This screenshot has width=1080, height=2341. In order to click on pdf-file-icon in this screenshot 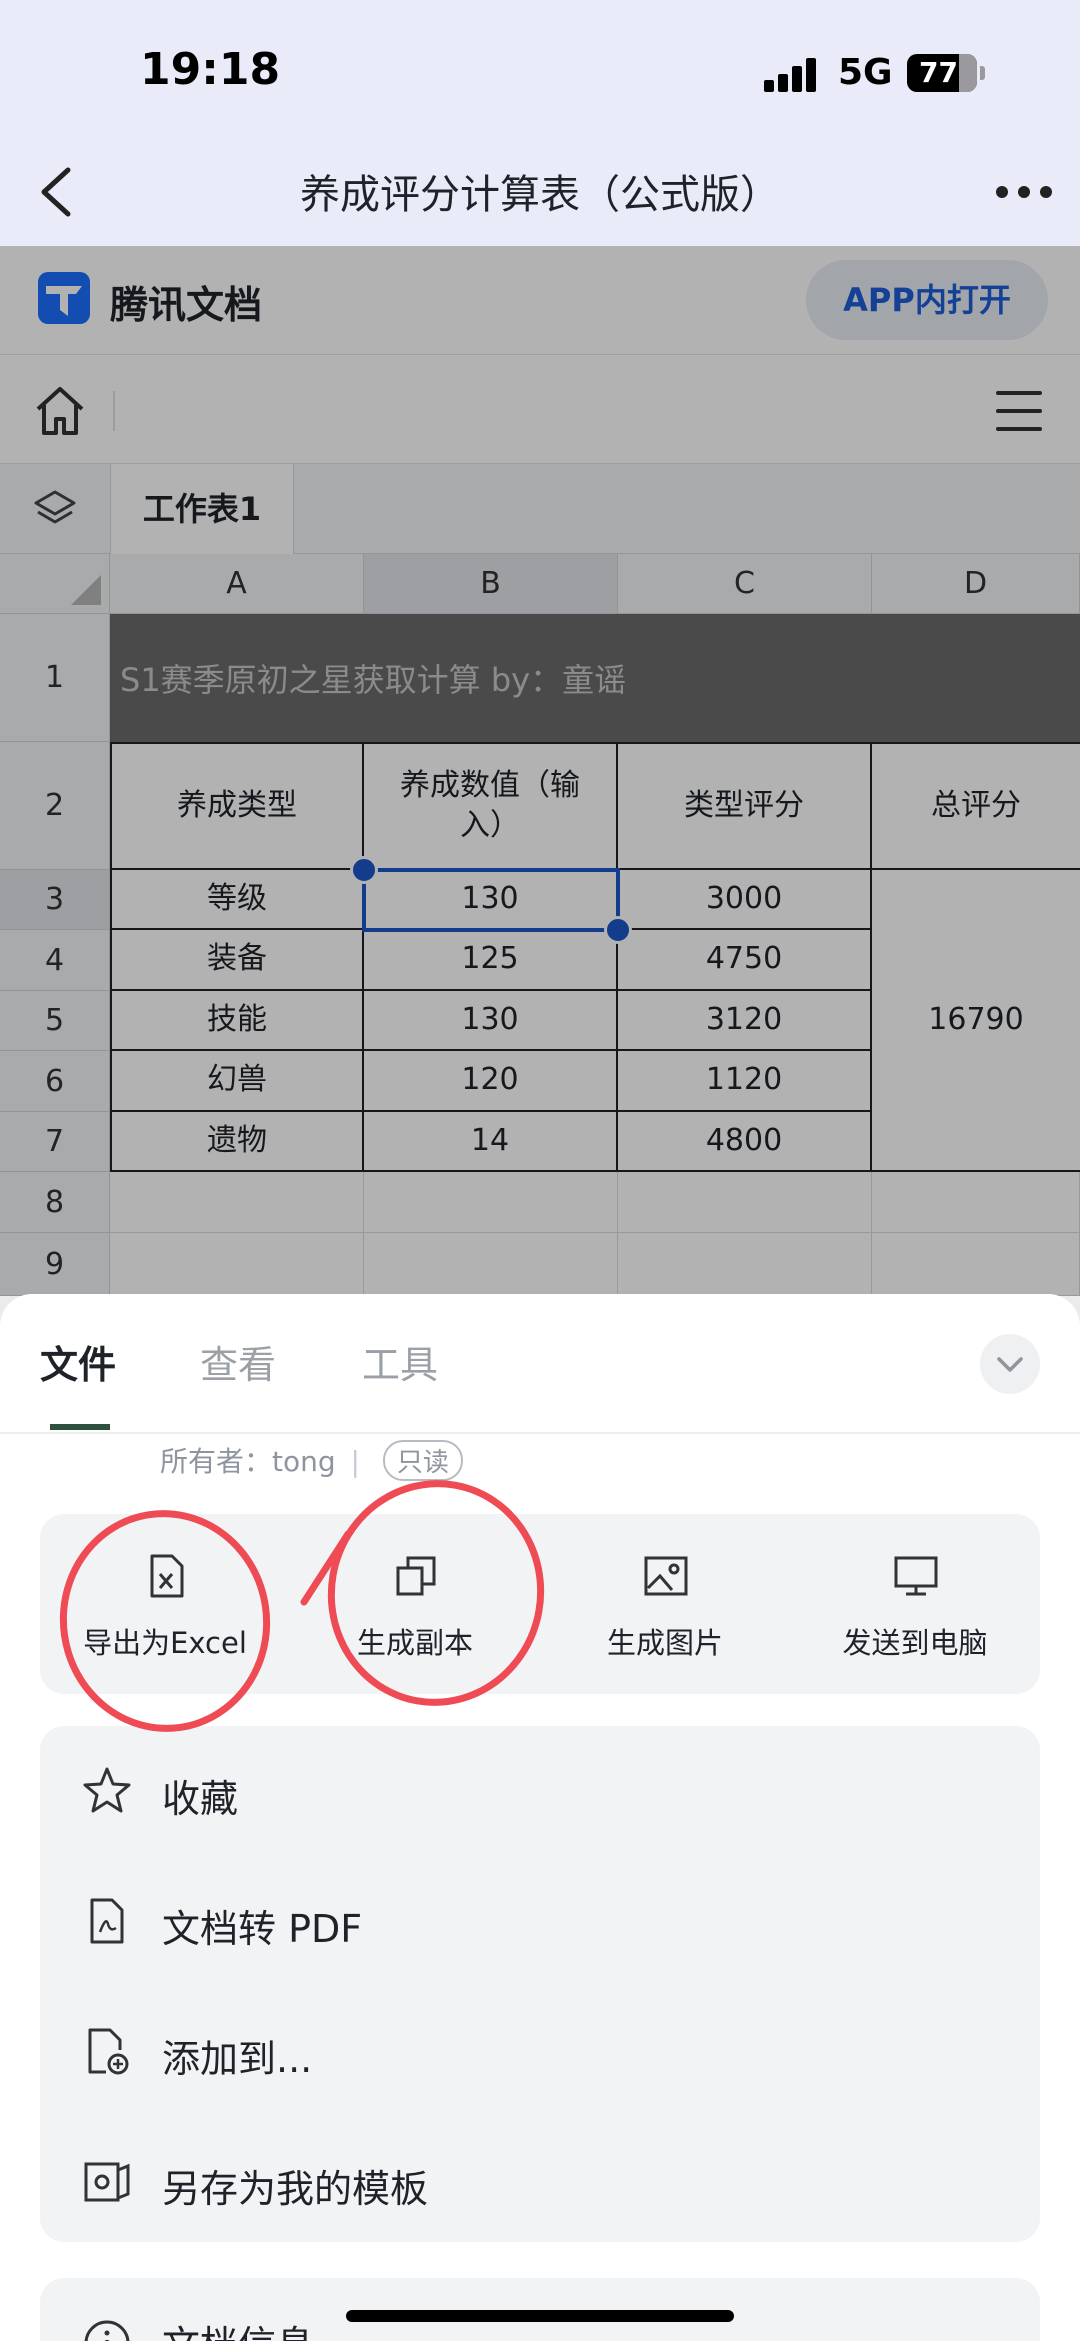, I will do `click(107, 1921)`.